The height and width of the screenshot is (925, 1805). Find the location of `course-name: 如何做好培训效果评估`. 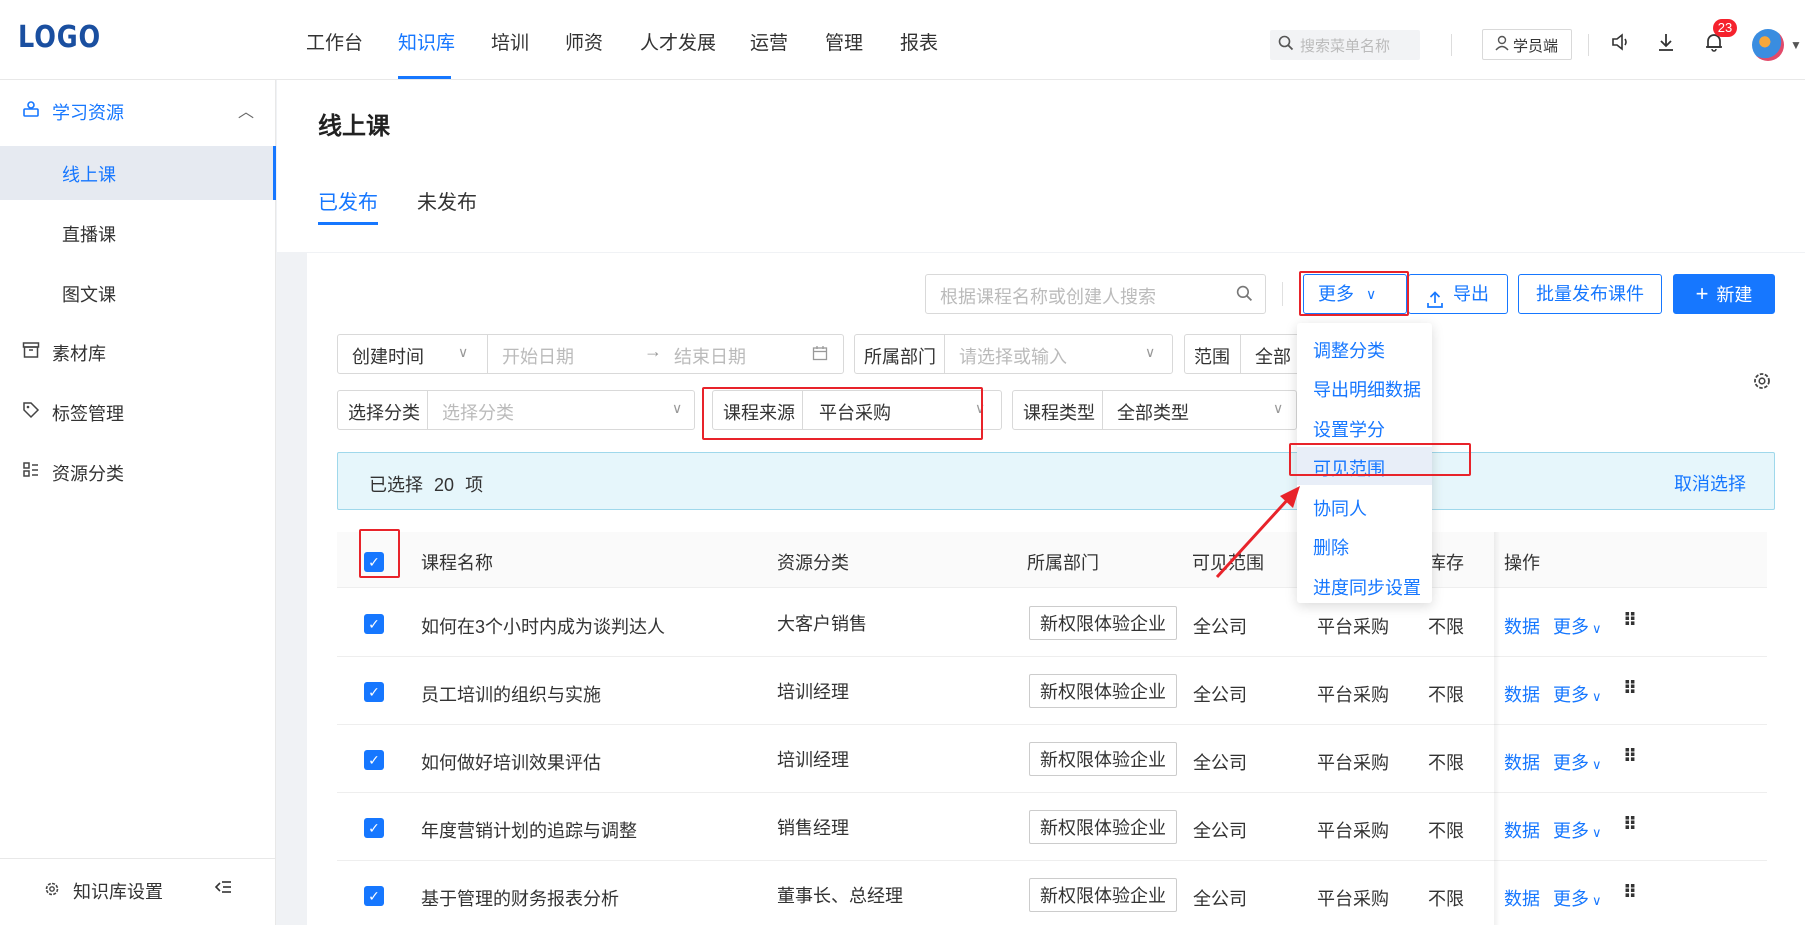

course-name: 如何做好培训效果评估 is located at coordinates (511, 762).